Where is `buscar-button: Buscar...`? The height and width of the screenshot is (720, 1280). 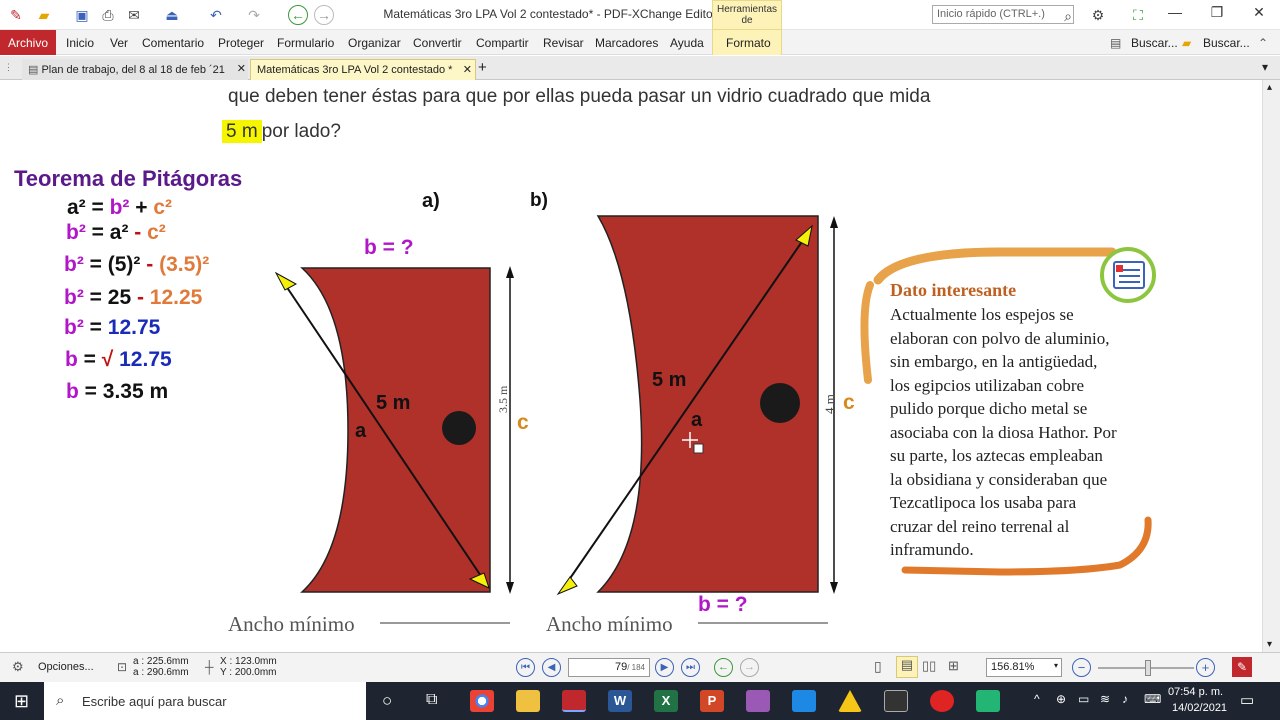 buscar-button: Buscar... is located at coordinates (1154, 43).